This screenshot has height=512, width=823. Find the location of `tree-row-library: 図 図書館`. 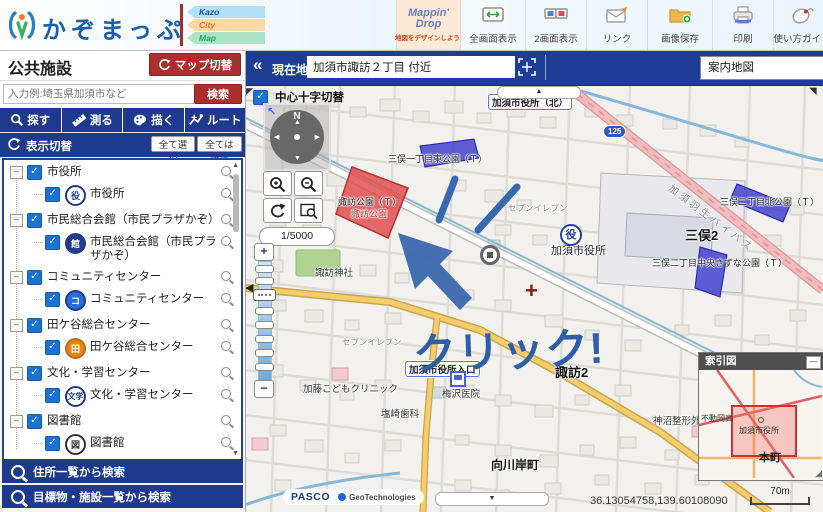

tree-row-library: 図 図書館 is located at coordinates (122, 444).